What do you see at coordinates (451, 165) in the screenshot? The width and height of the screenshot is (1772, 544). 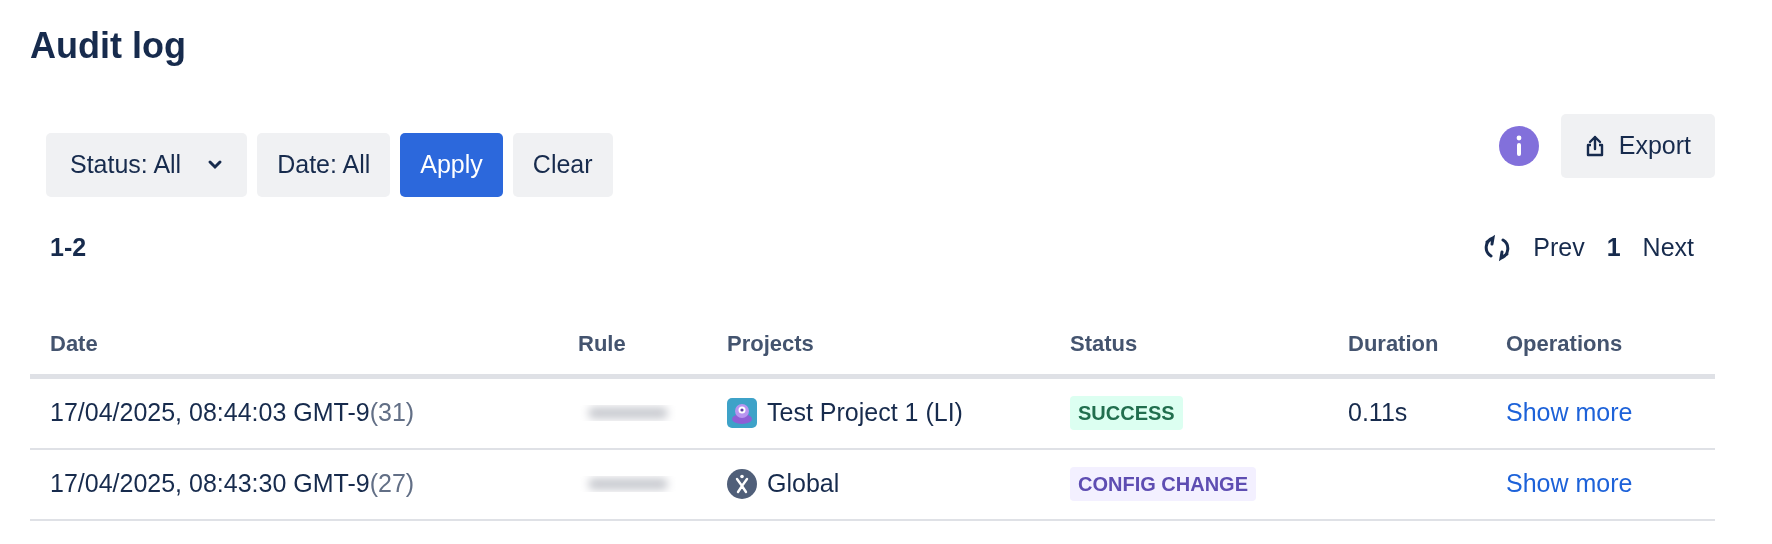 I see `filter-button: Apply` at bounding box center [451, 165].